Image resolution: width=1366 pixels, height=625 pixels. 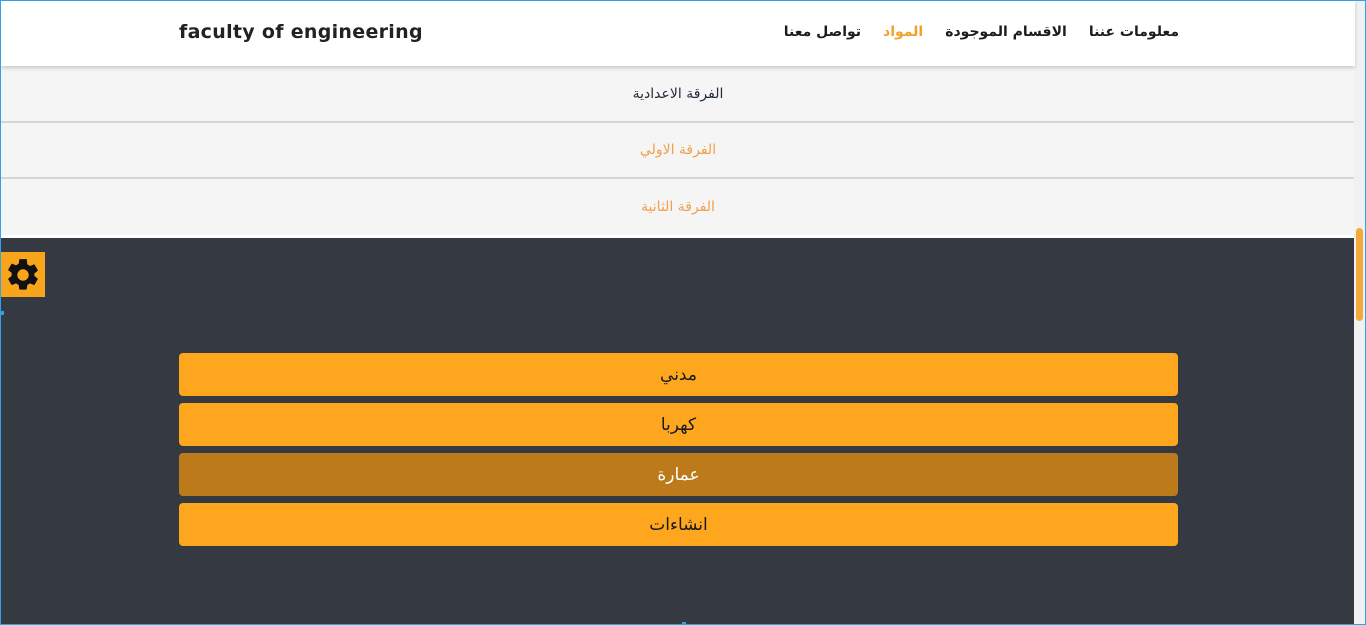 What do you see at coordinates (1359, 274) in the screenshot?
I see `scrollbar-thumb` at bounding box center [1359, 274].